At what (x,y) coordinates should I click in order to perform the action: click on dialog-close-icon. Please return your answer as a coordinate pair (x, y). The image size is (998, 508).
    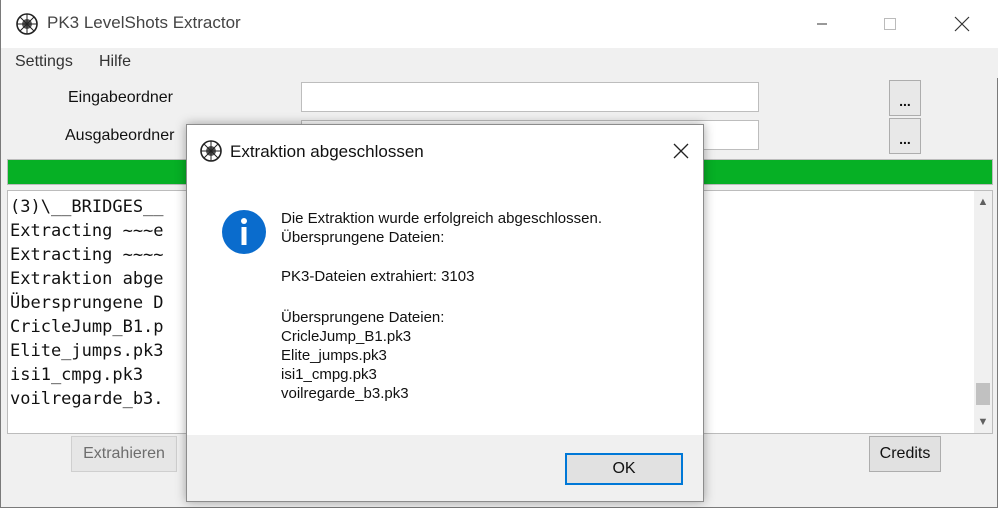
    Looking at the image, I should click on (681, 151).